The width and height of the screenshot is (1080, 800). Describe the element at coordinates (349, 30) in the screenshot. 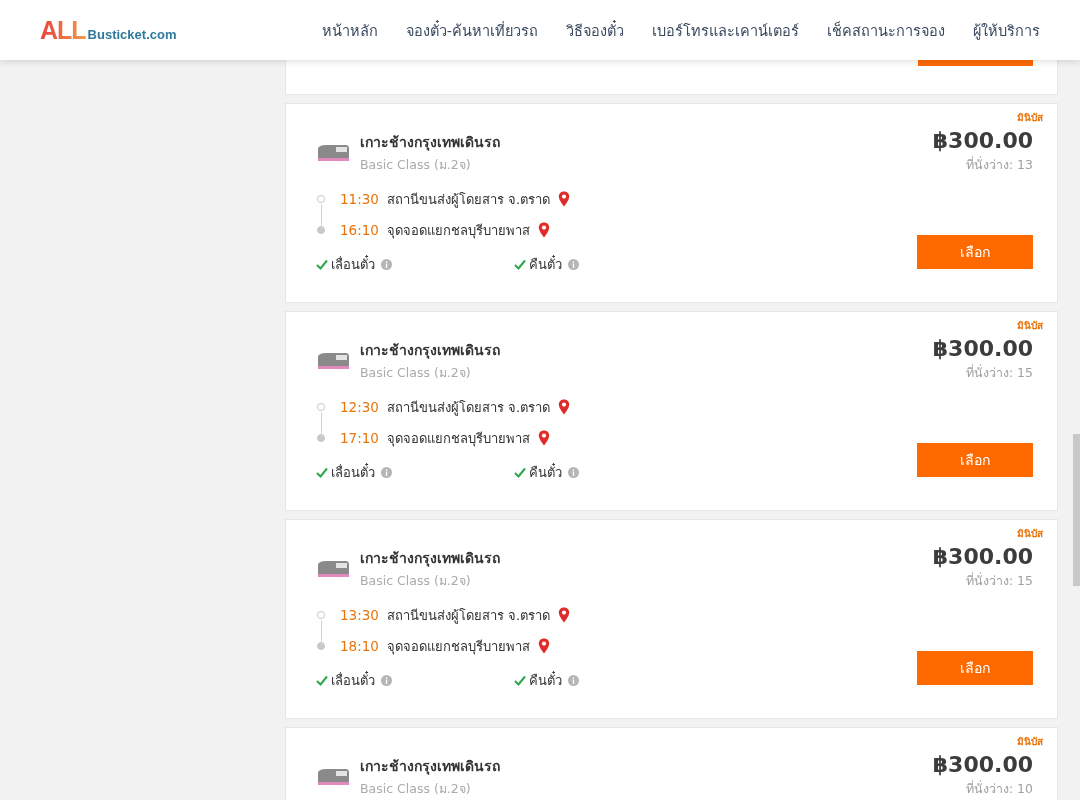

I see `nav-link: หน้าหลัก` at that location.